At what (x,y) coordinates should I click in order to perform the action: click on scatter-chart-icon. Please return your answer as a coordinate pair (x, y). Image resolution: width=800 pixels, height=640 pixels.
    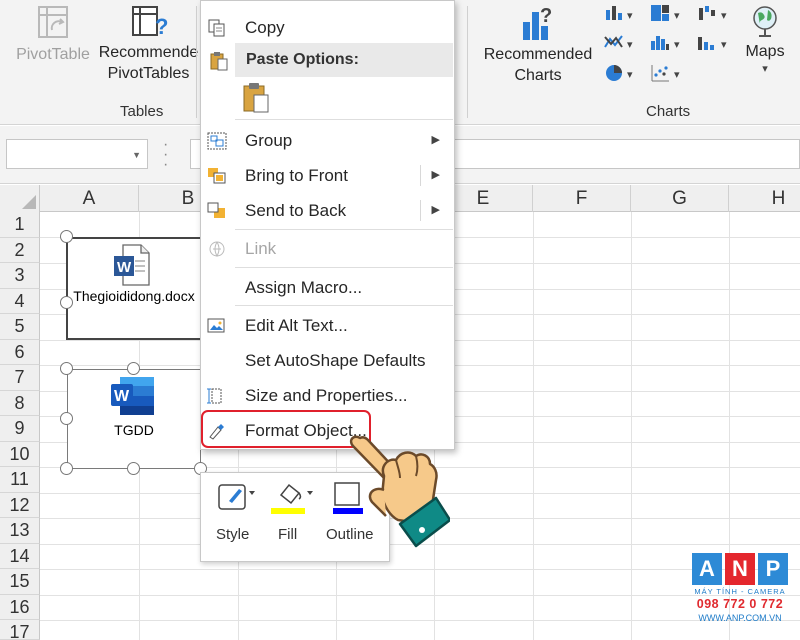
    Looking at the image, I should click on (660, 75).